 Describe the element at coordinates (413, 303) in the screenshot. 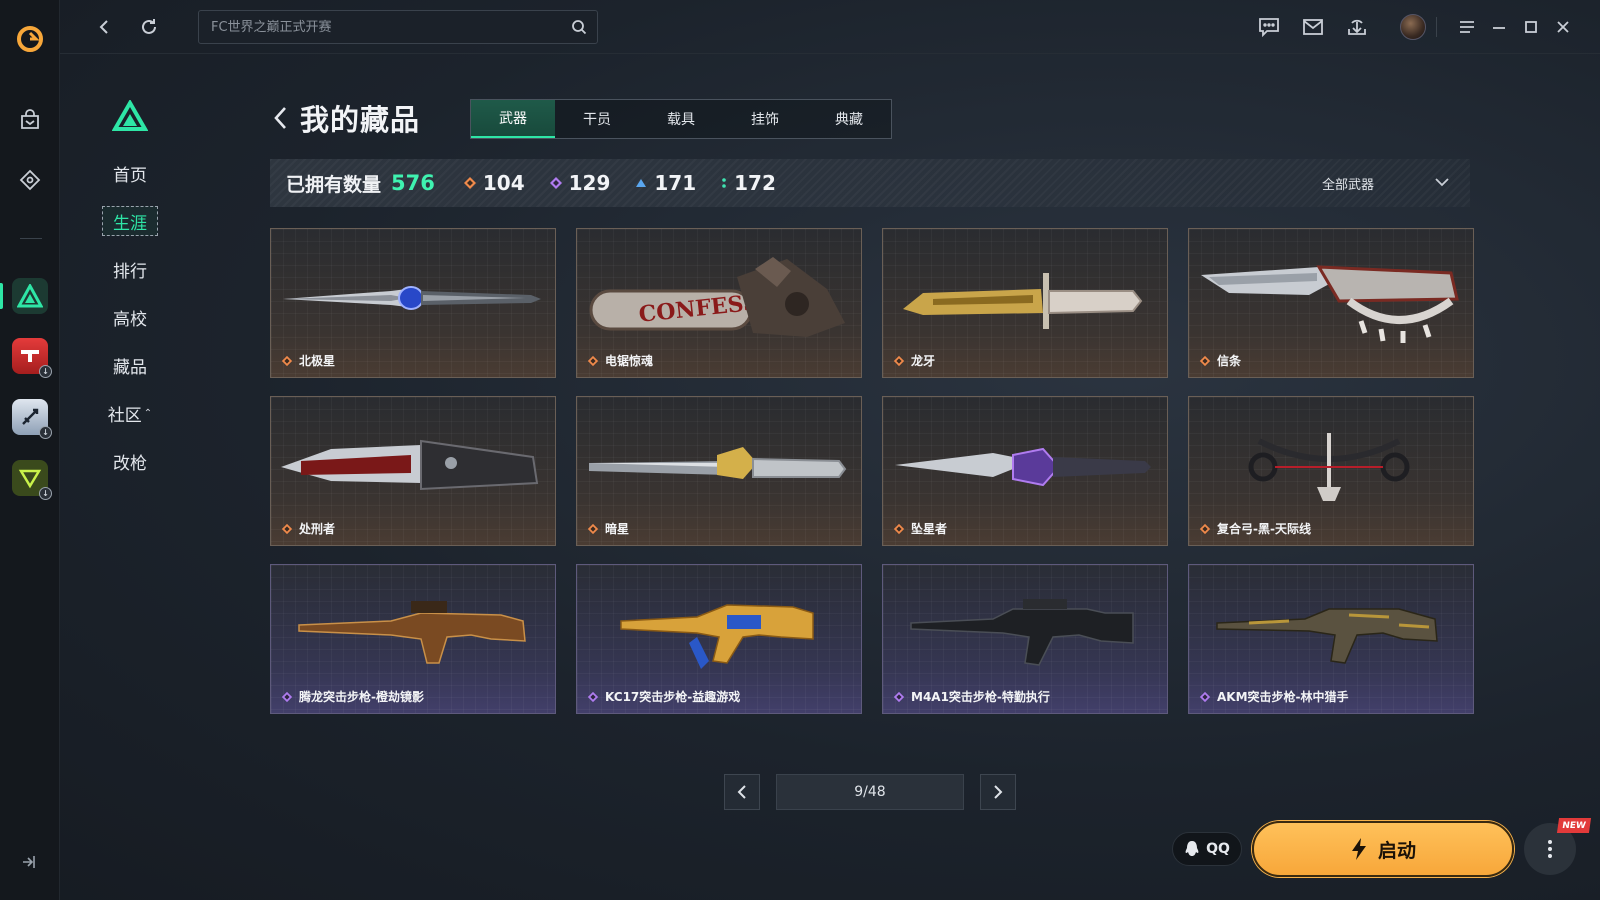

I see `collection-card: 北极星` at that location.